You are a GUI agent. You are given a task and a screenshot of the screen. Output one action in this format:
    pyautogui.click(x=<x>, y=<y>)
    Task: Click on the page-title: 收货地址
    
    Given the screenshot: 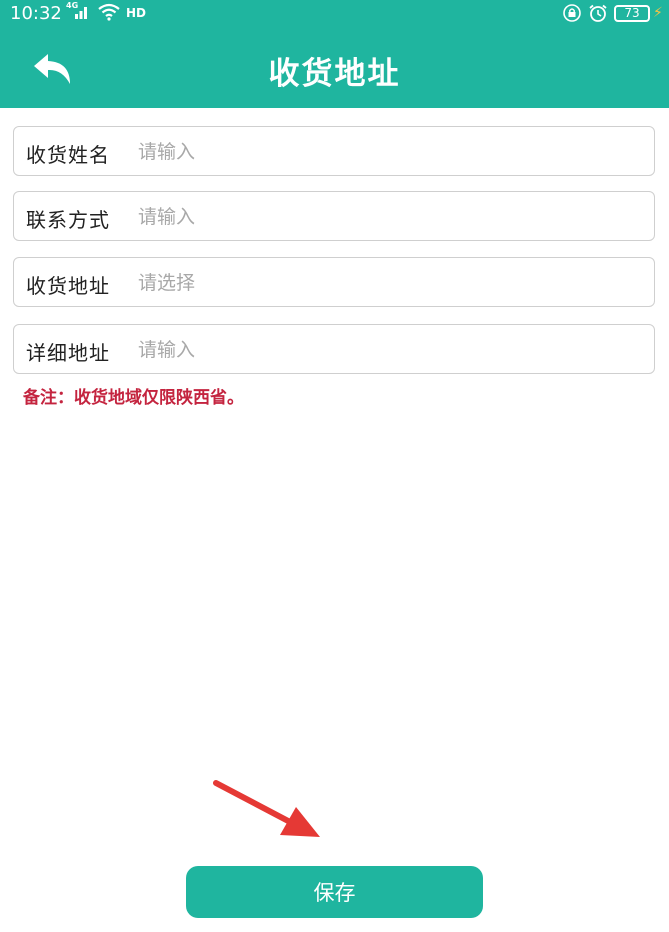 What is the action you would take?
    pyautogui.click(x=334, y=74)
    